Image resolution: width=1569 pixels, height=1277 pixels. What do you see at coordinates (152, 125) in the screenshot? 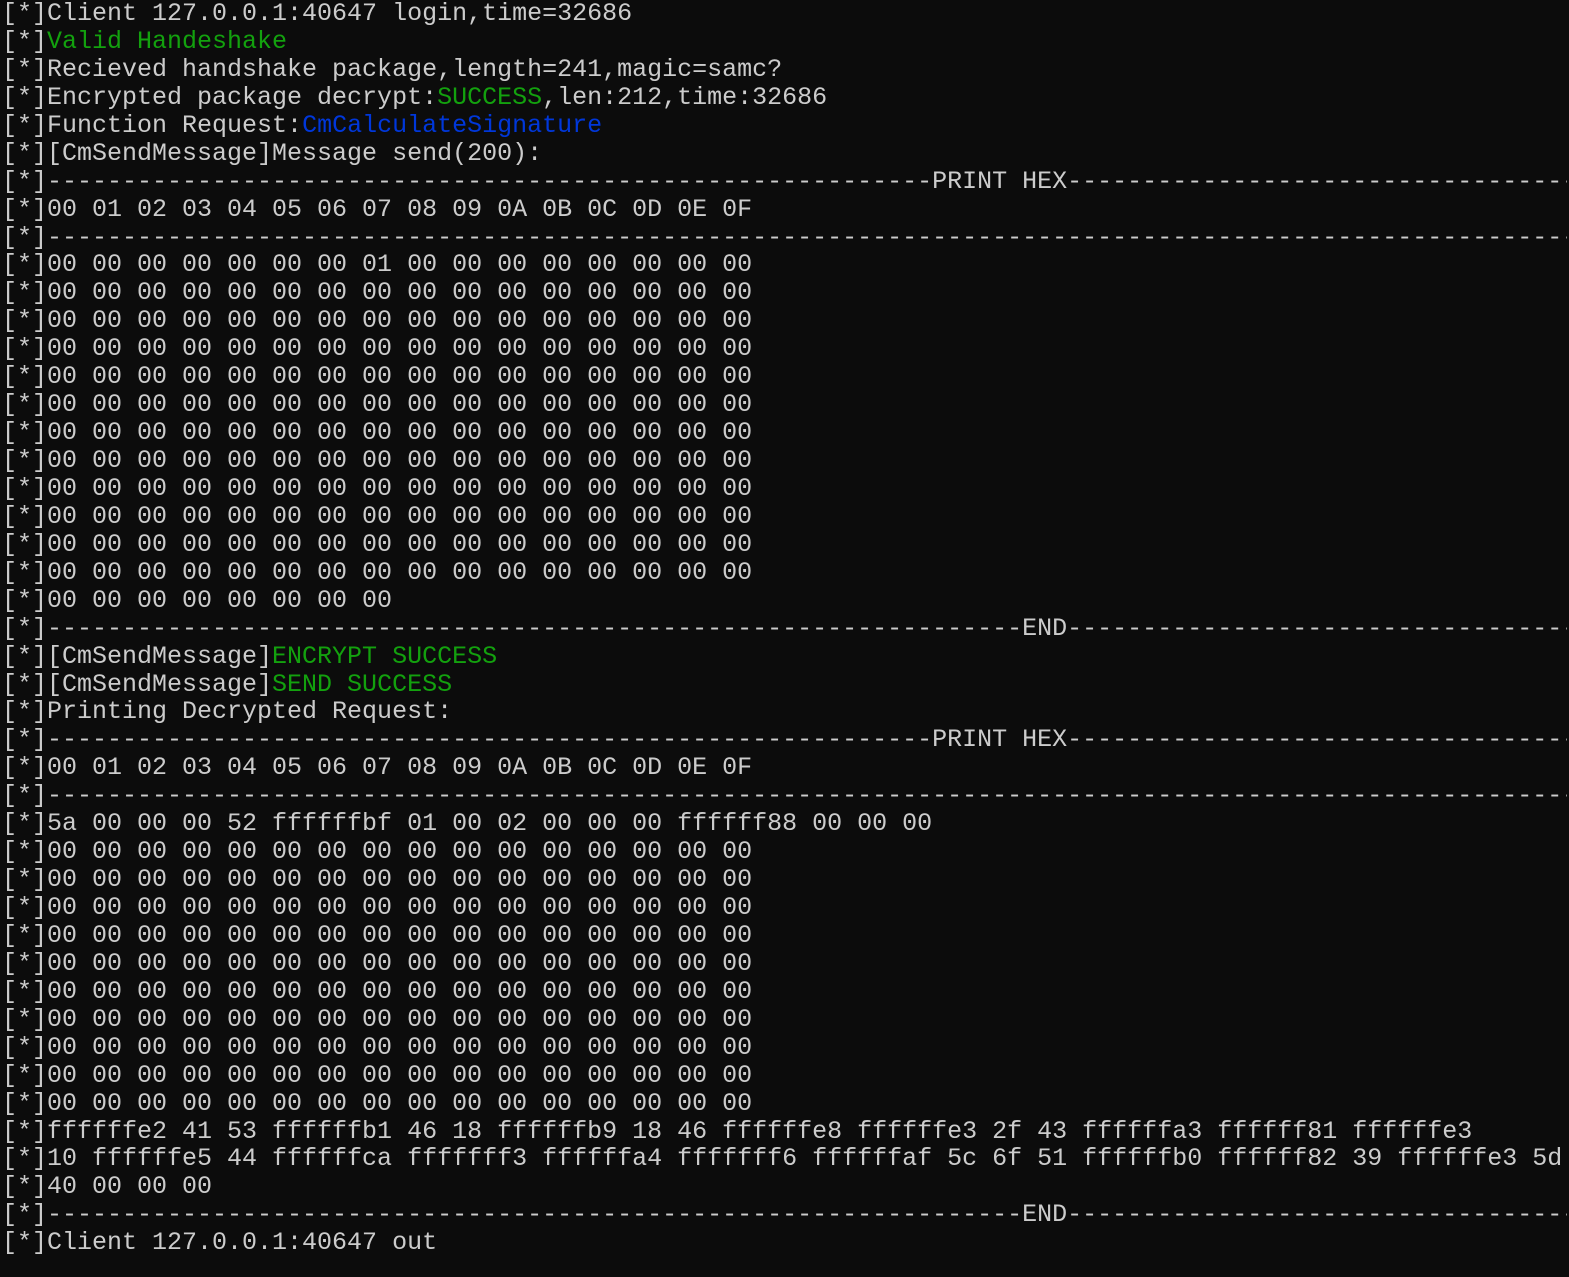
I see `log-text: [*]Function Request:` at bounding box center [152, 125].